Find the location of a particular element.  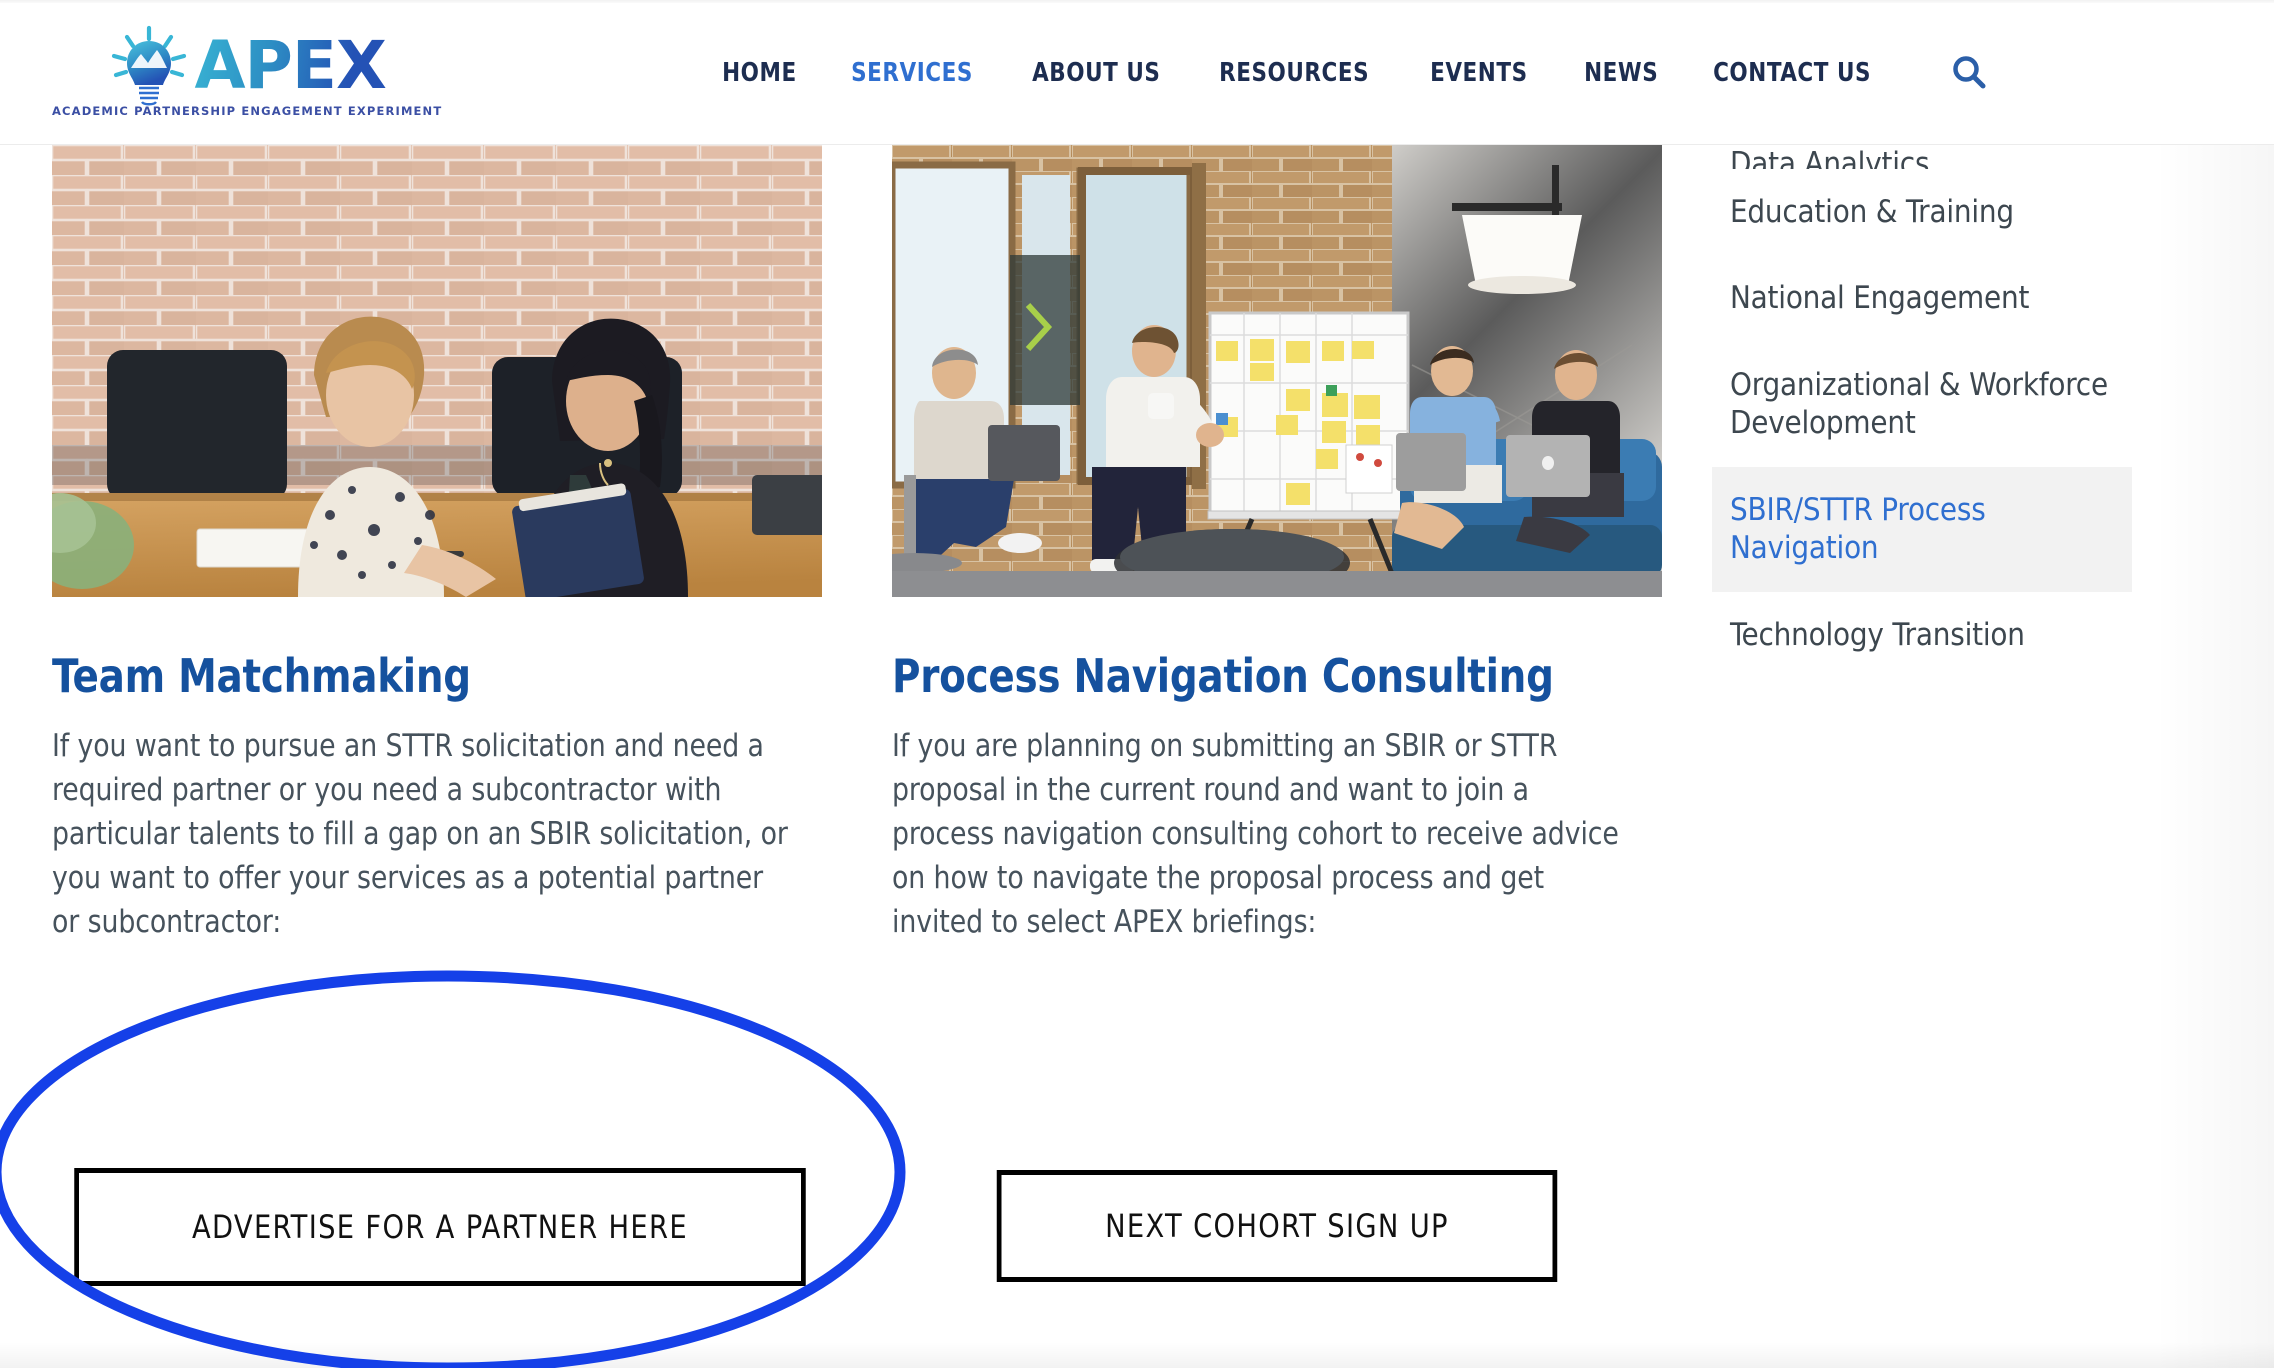

nav-item-news: NEWS is located at coordinates (1621, 73).